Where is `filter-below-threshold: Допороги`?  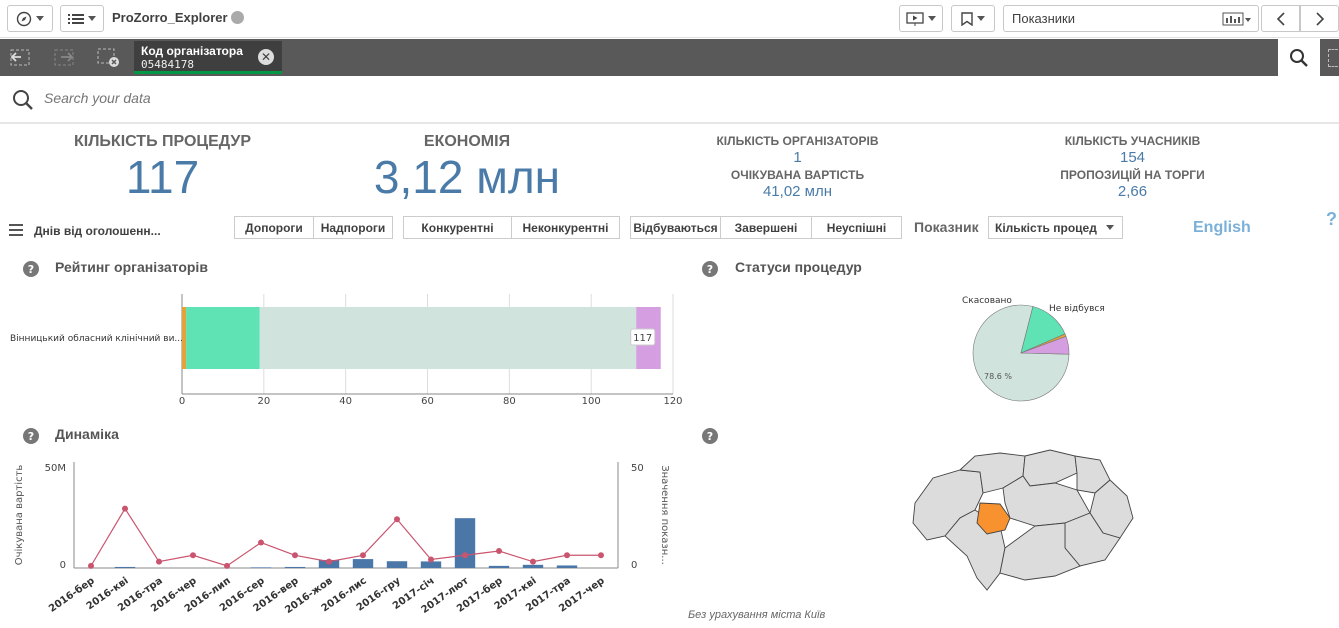
filter-below-threshold: Допороги is located at coordinates (274, 227).